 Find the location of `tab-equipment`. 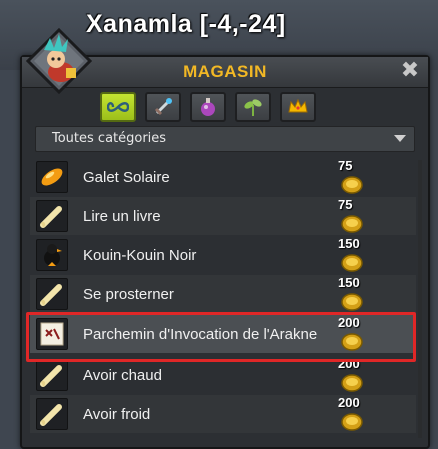

tab-equipment is located at coordinates (163, 107).